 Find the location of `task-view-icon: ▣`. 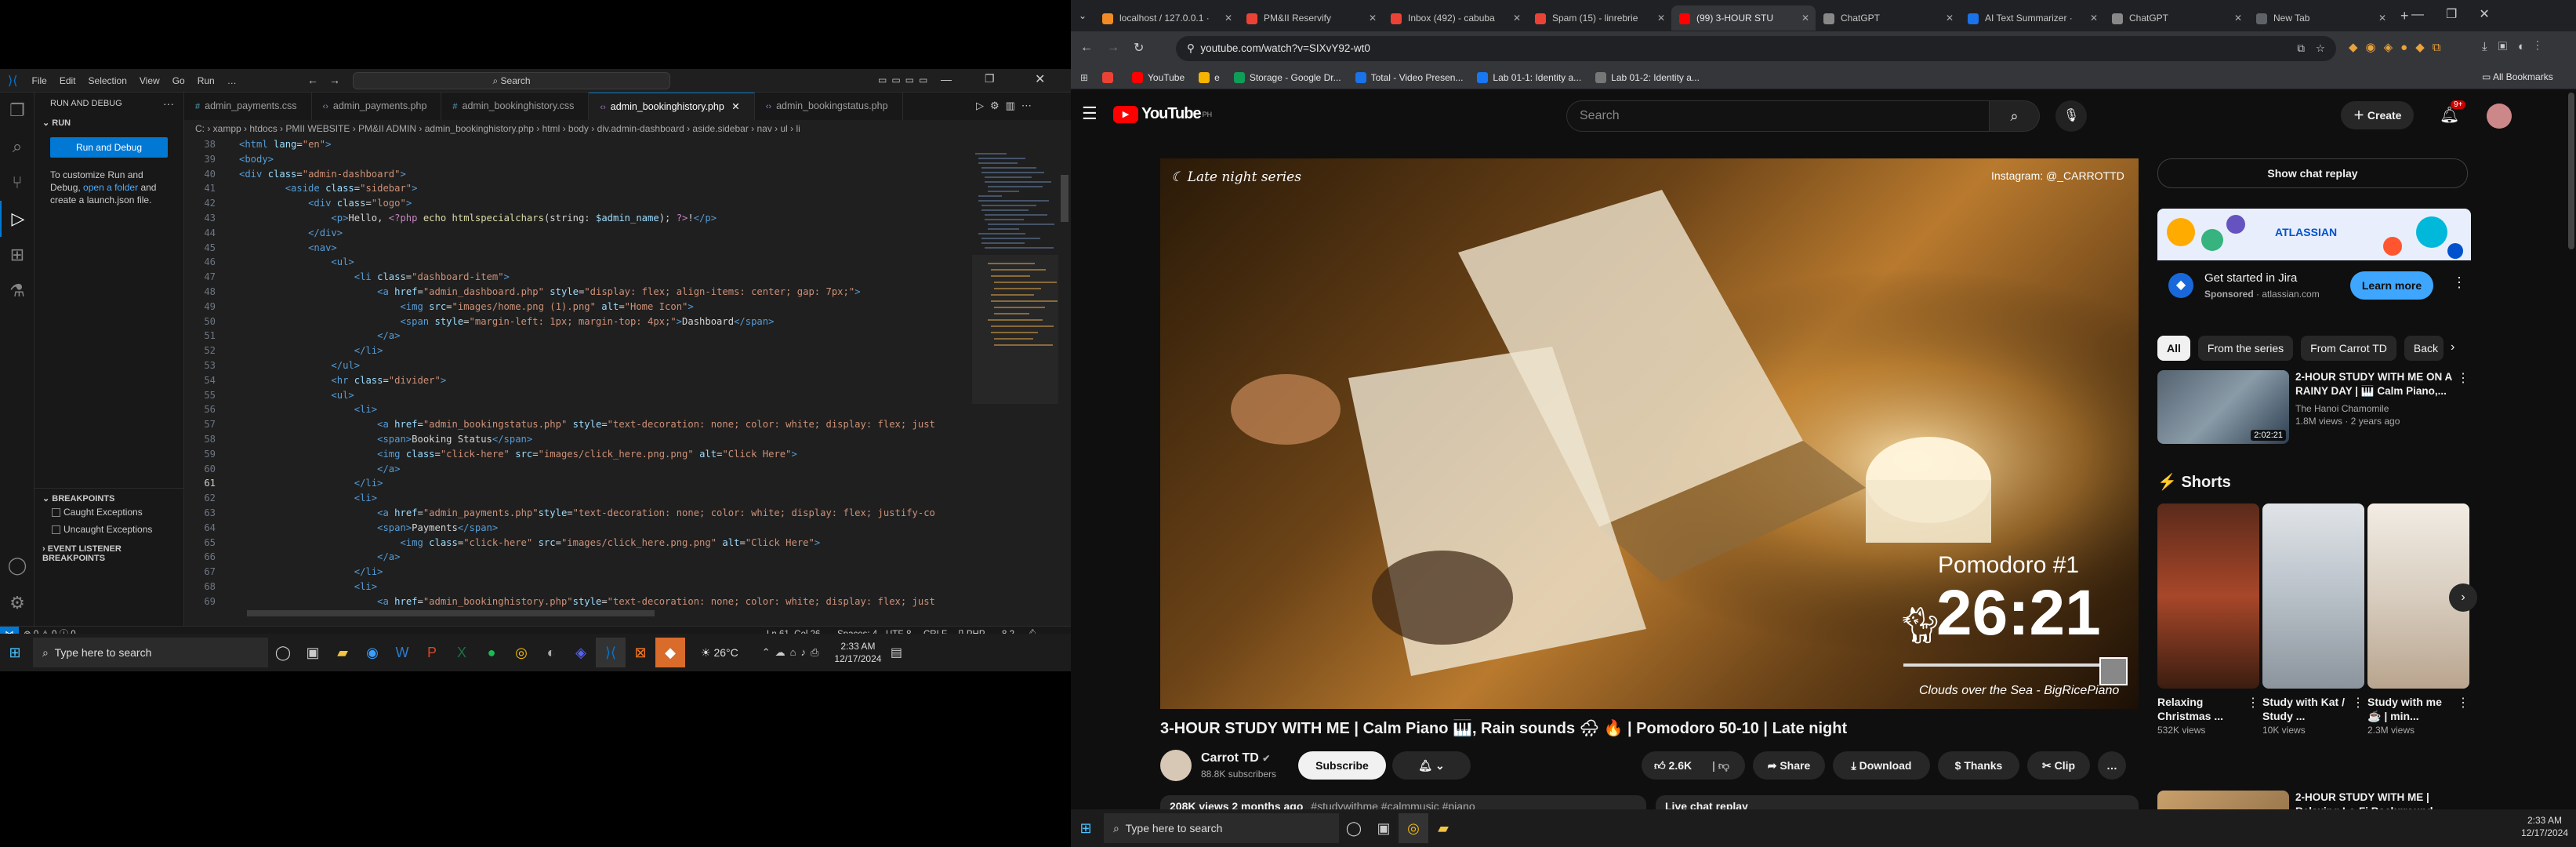

task-view-icon: ▣ is located at coordinates (1384, 828).